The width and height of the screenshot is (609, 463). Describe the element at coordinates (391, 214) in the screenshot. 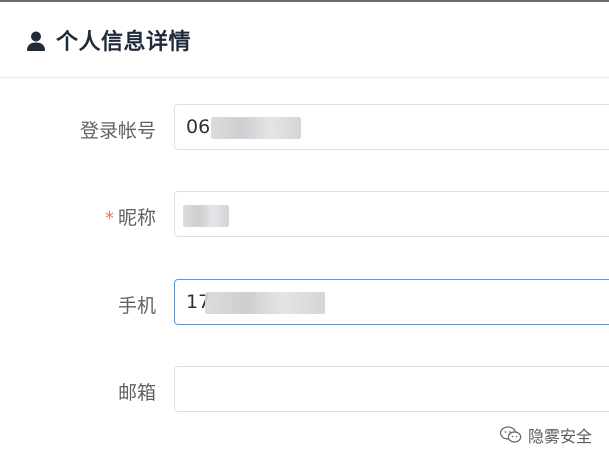

I see `nickname-input` at that location.